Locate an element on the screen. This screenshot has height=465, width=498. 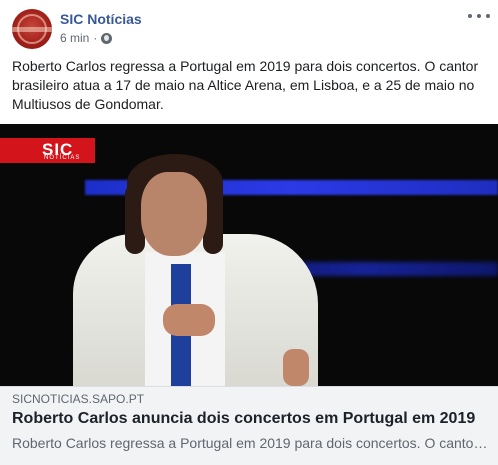
globe-icon is located at coordinates (107, 38).